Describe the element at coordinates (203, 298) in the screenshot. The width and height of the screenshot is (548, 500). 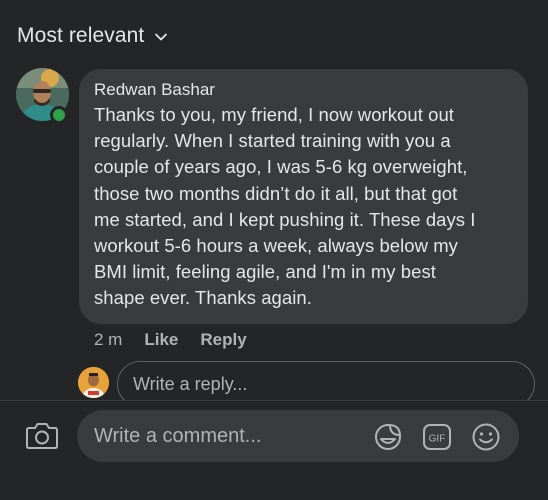
I see `comment-line: shape ever. Thanks again.` at that location.